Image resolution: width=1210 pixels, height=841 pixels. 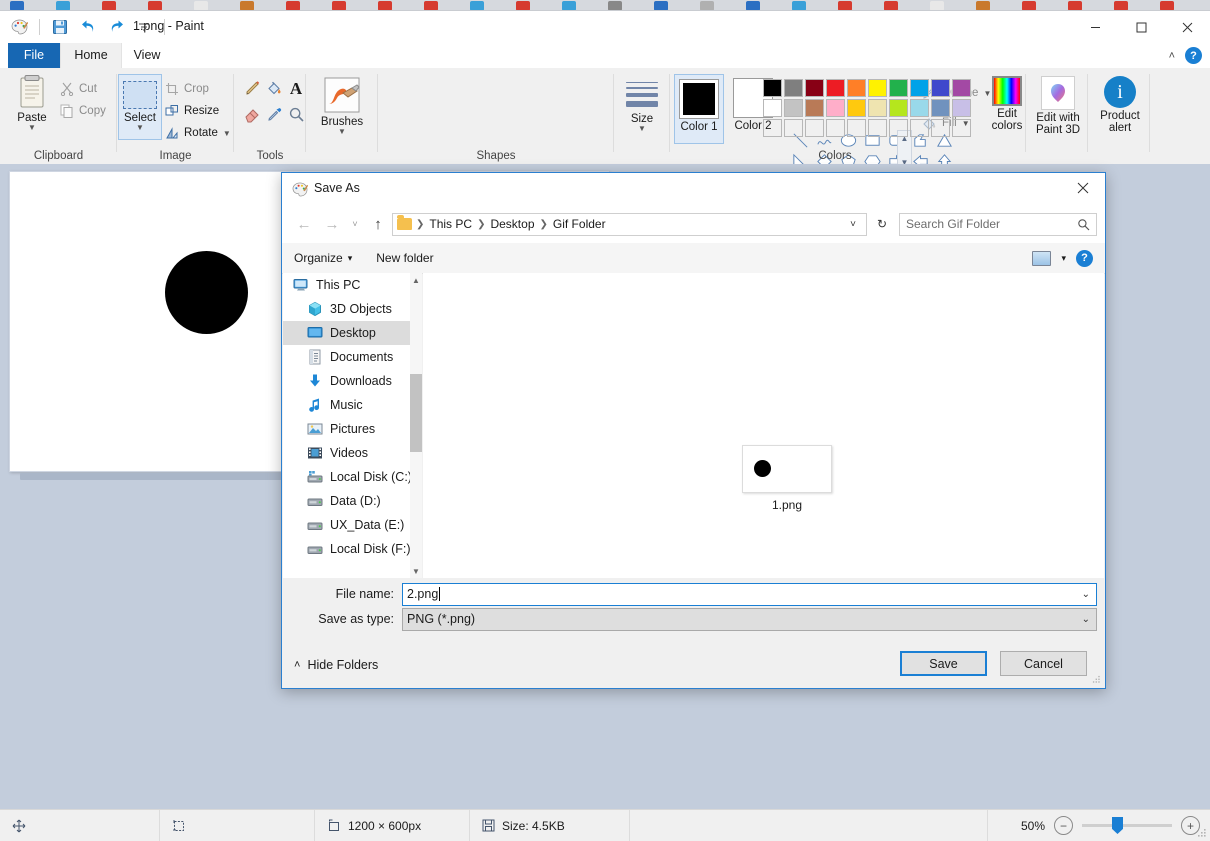 I want to click on place-item-downloads: Downloads, so click(x=352, y=381).